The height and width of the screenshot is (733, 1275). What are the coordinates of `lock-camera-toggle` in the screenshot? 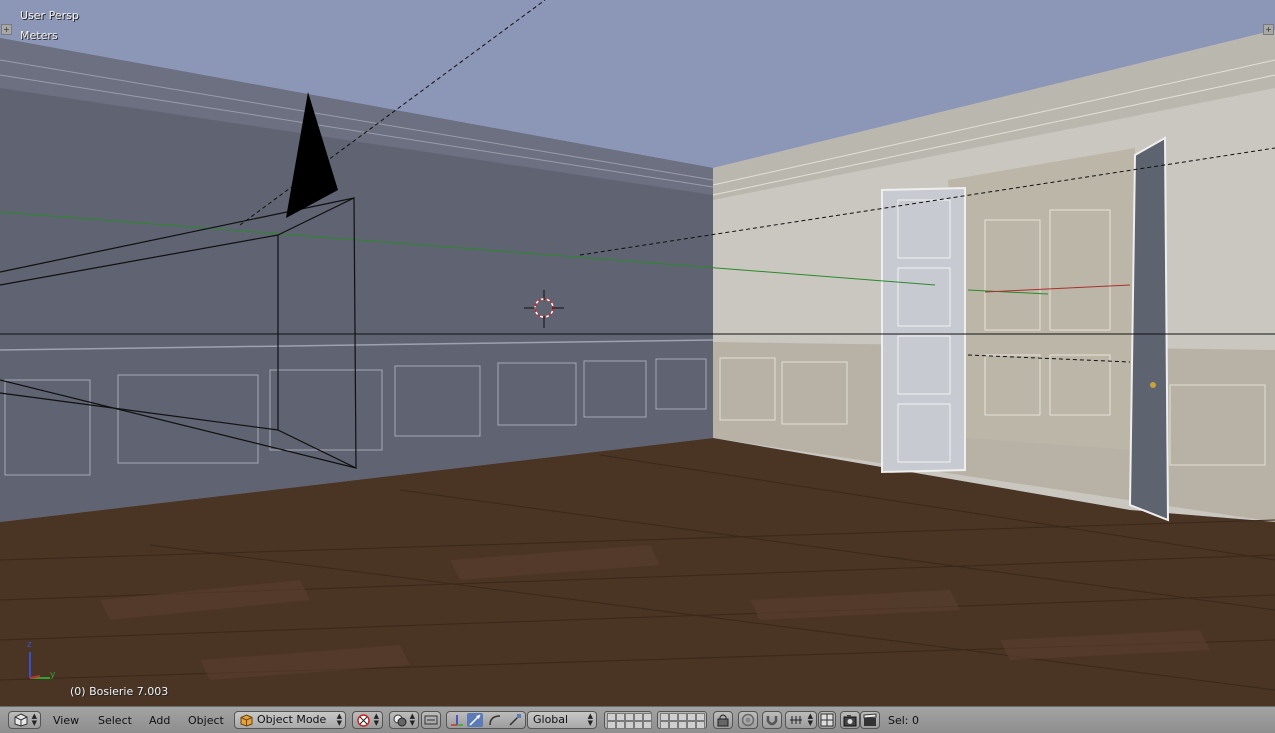 It's located at (723, 720).